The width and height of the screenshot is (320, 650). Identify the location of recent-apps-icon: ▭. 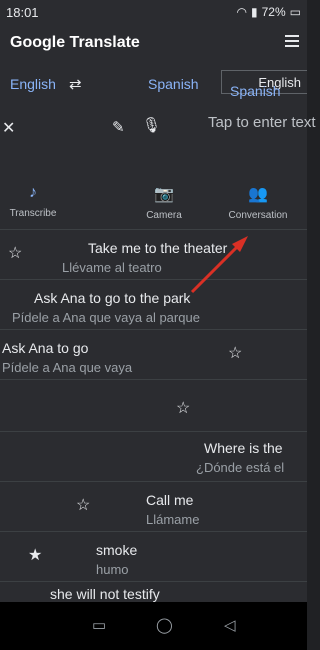
(99, 625).